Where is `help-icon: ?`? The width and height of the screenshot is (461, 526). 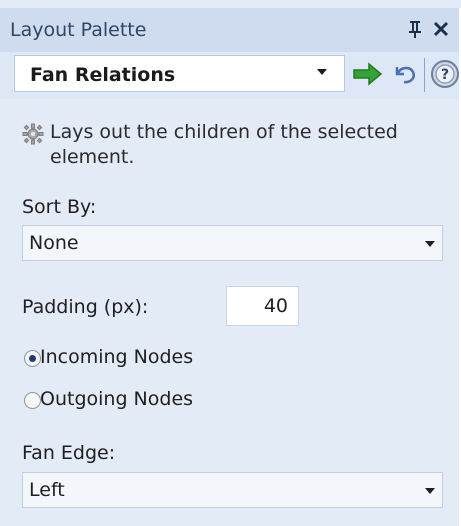 help-icon: ? is located at coordinates (445, 74).